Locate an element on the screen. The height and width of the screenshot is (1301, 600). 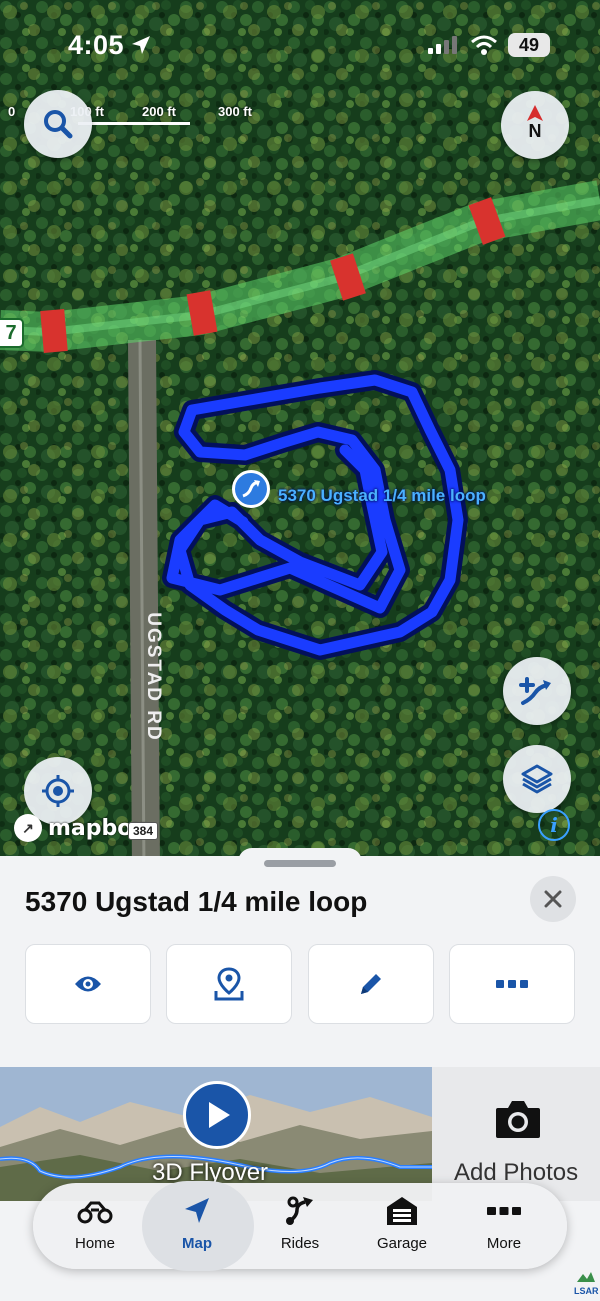
tab-home: Home is located at coordinates (95, 1226).